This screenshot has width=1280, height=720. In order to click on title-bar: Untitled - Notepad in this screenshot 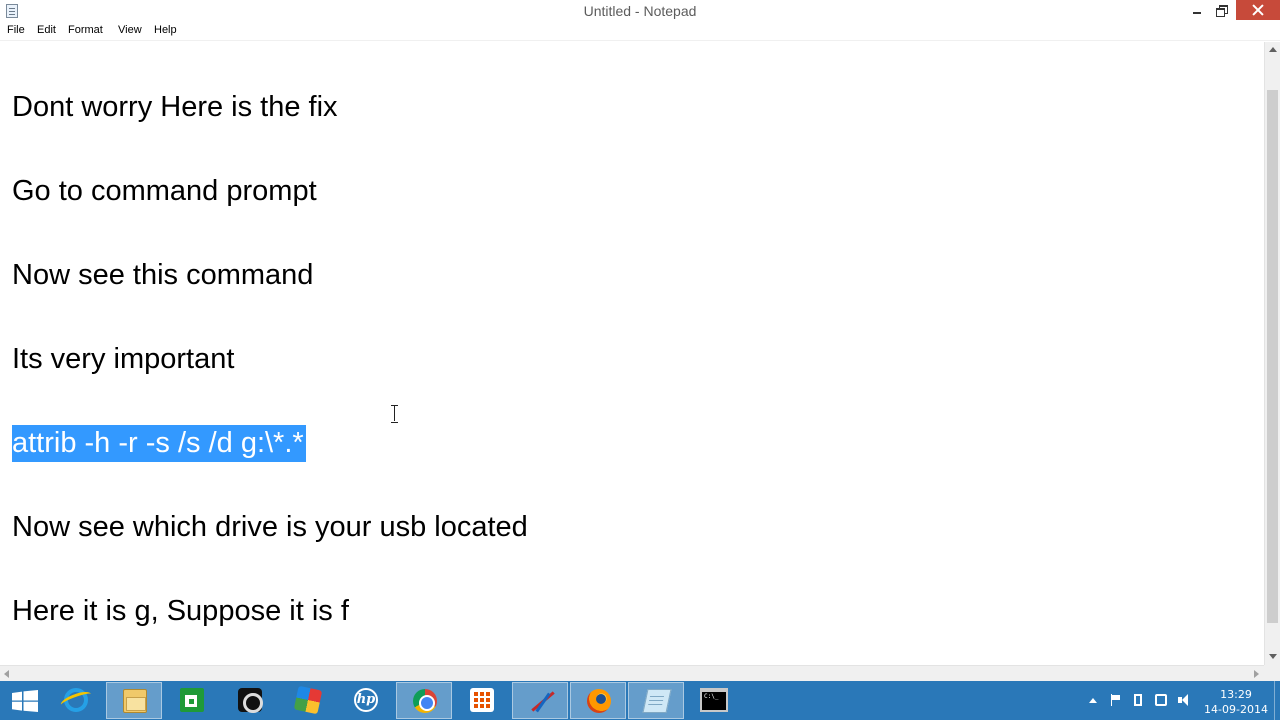, I will do `click(640, 11)`.